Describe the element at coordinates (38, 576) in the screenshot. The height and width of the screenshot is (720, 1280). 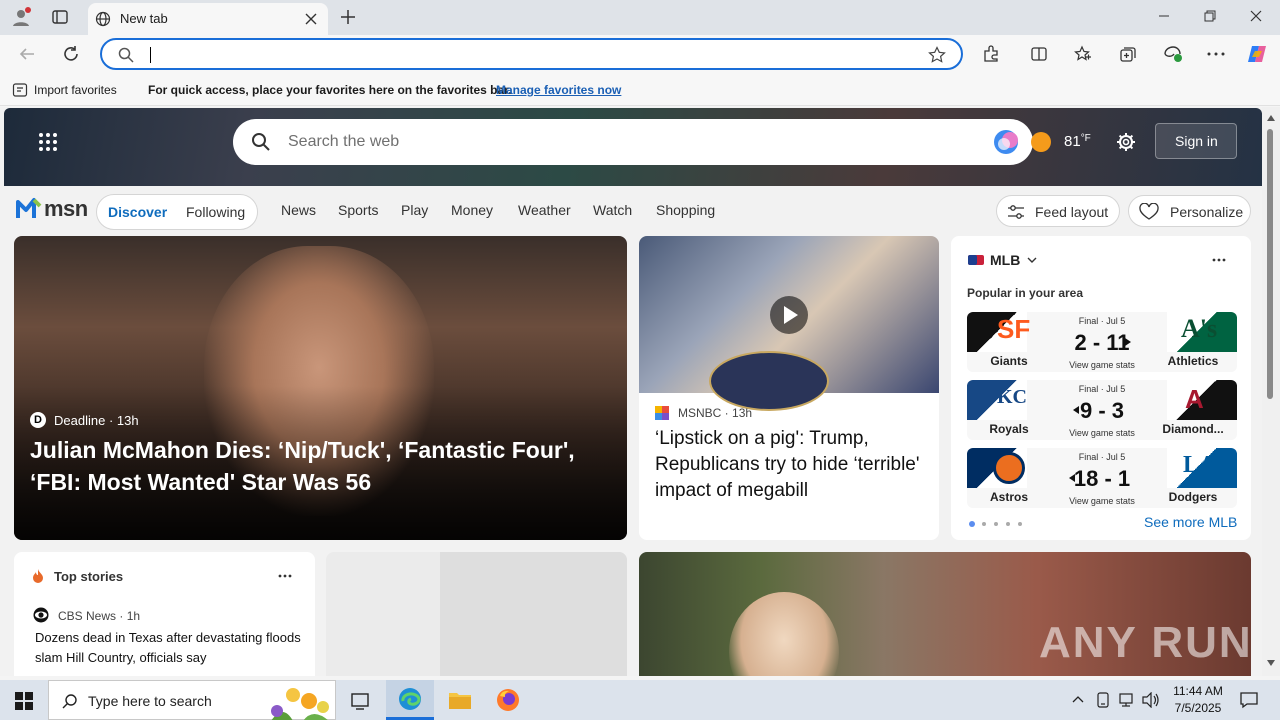
I see `flame-icon` at that location.